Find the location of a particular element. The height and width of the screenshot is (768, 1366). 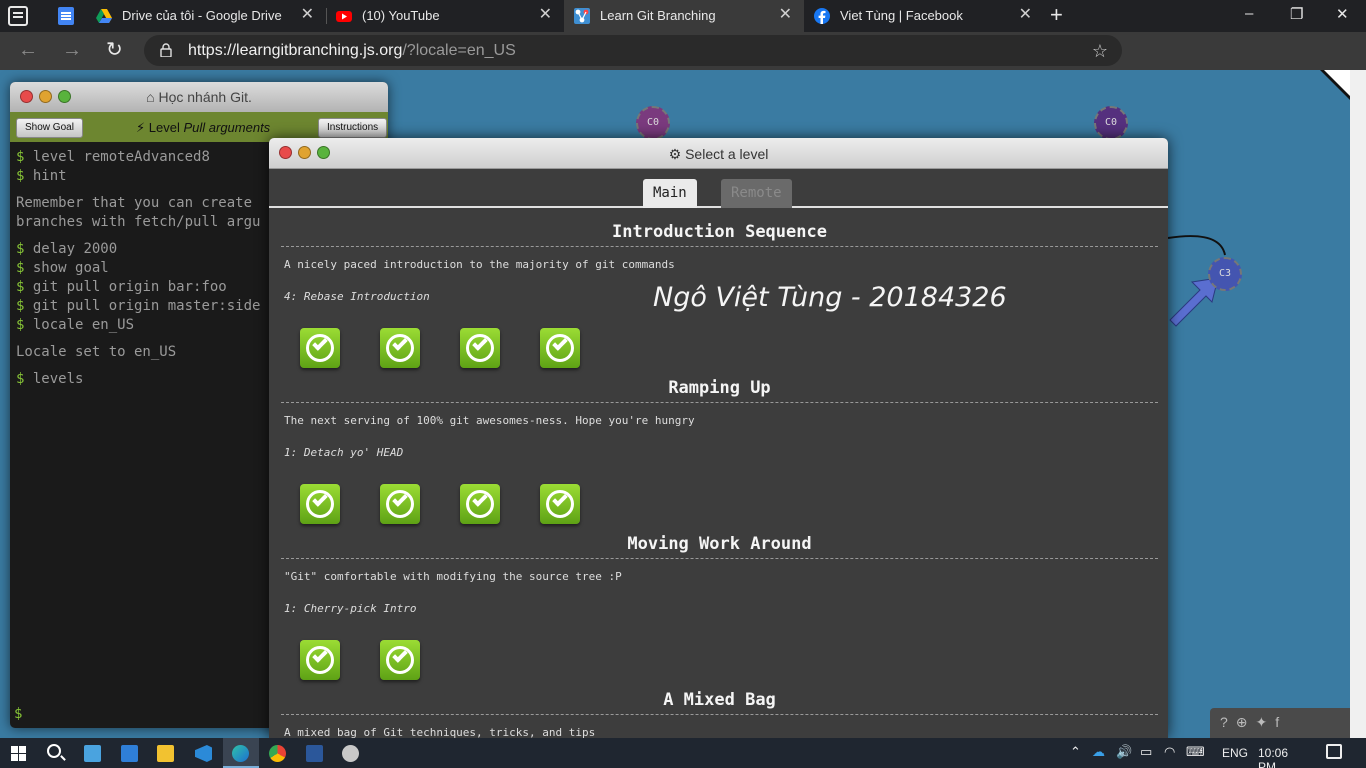

google-docs-icon is located at coordinates (66, 16).